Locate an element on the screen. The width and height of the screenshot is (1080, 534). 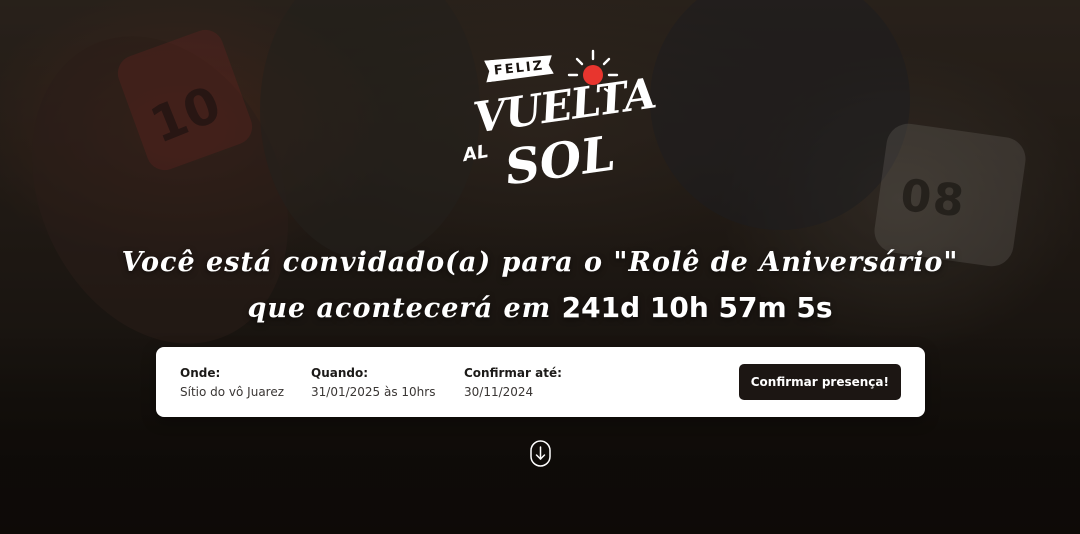
confirm-attendance-button: Confirmar presença! is located at coordinates (819, 382).